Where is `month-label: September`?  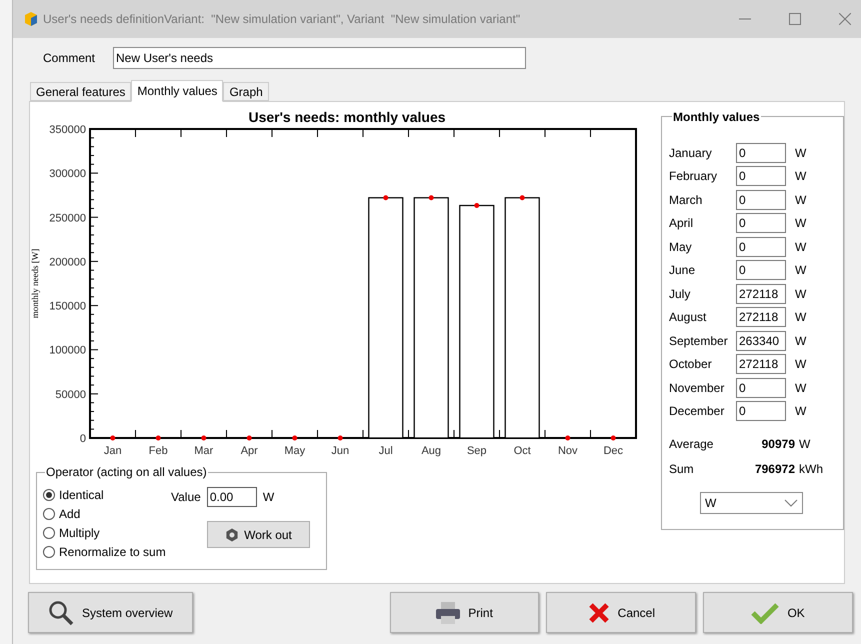
month-label: September is located at coordinates (699, 341).